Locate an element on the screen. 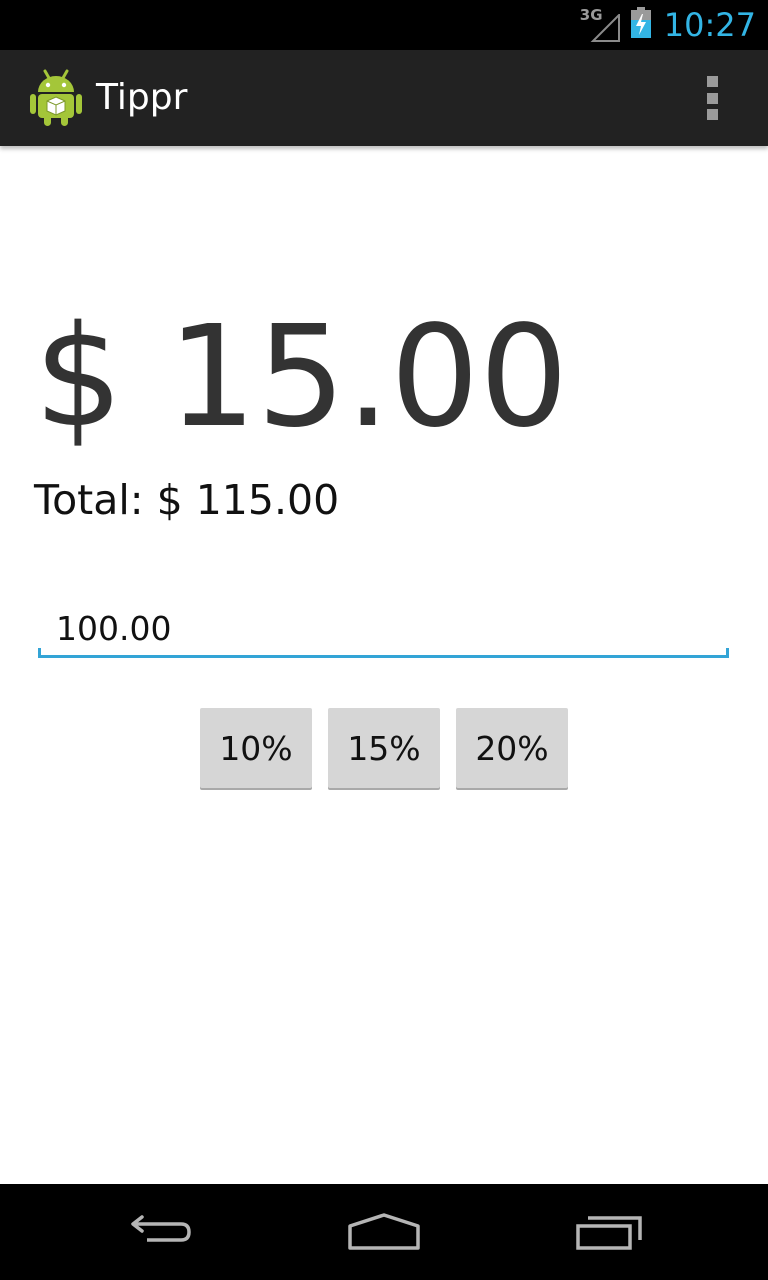  android-robot-icon is located at coordinates (56, 99).